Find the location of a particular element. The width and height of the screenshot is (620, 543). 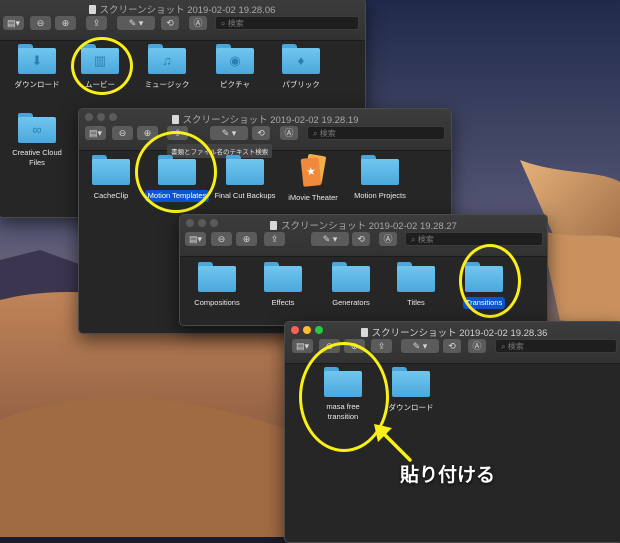

window-title: スクリーンショット 2019-02-02 19.28.36 is located at coordinates (452, 332).